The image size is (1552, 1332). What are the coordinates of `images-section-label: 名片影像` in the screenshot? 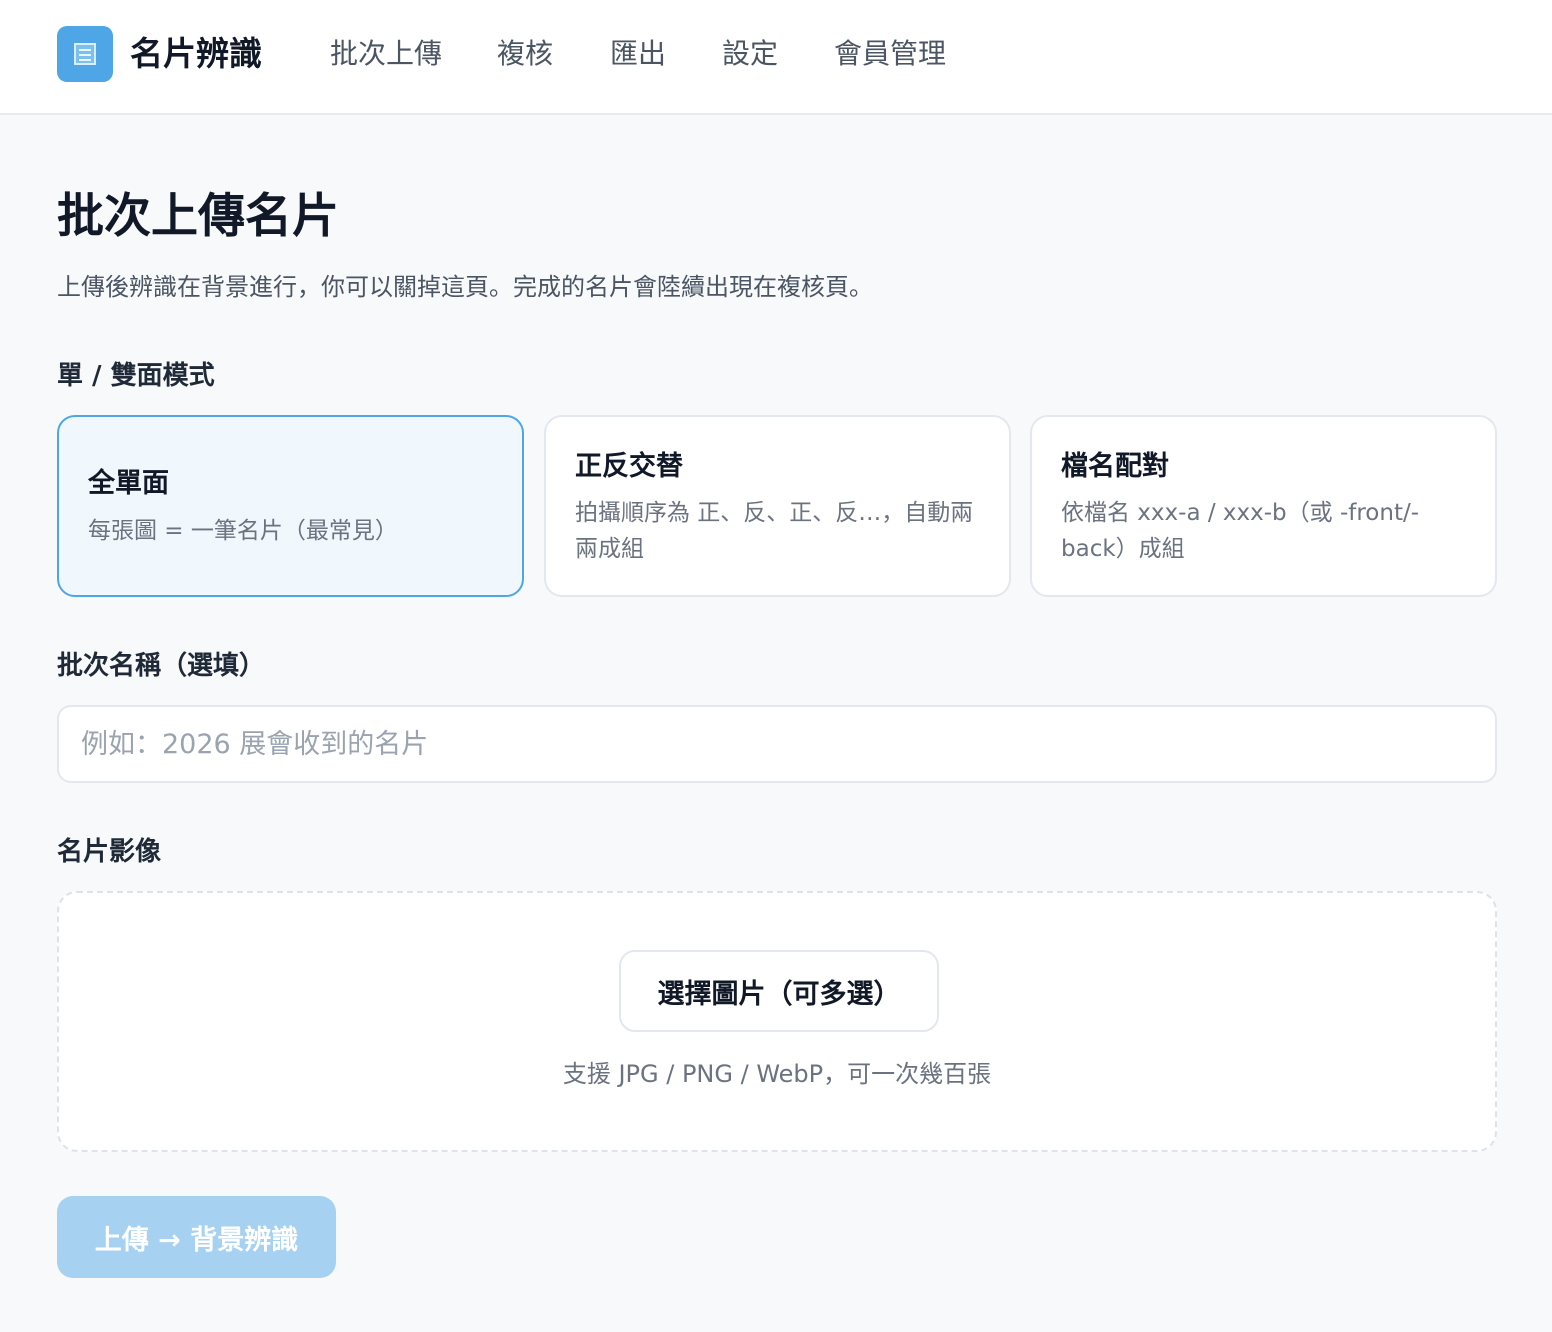 It's located at (109, 852).